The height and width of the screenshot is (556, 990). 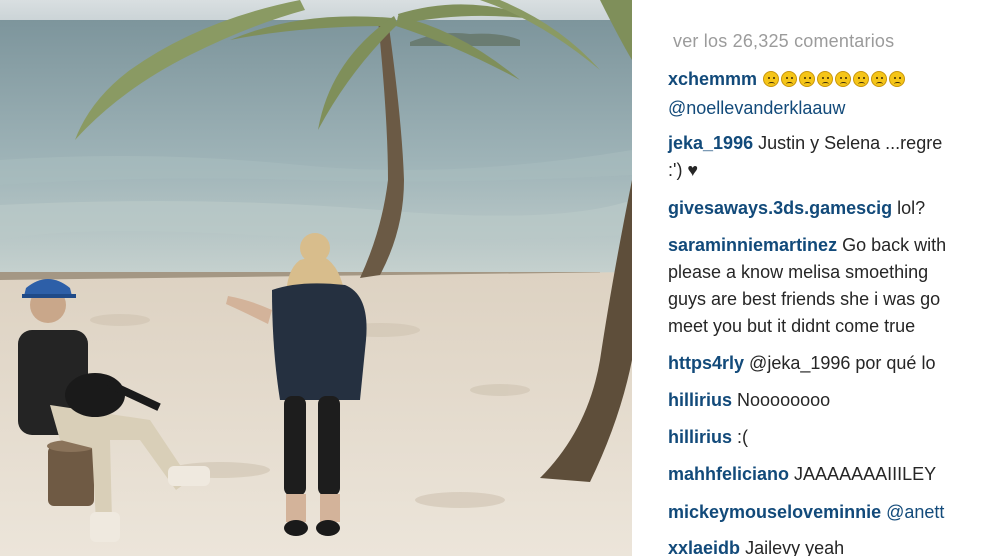 I want to click on comment-text: JAAAAAAAIIILEY, so click(x=865, y=474).